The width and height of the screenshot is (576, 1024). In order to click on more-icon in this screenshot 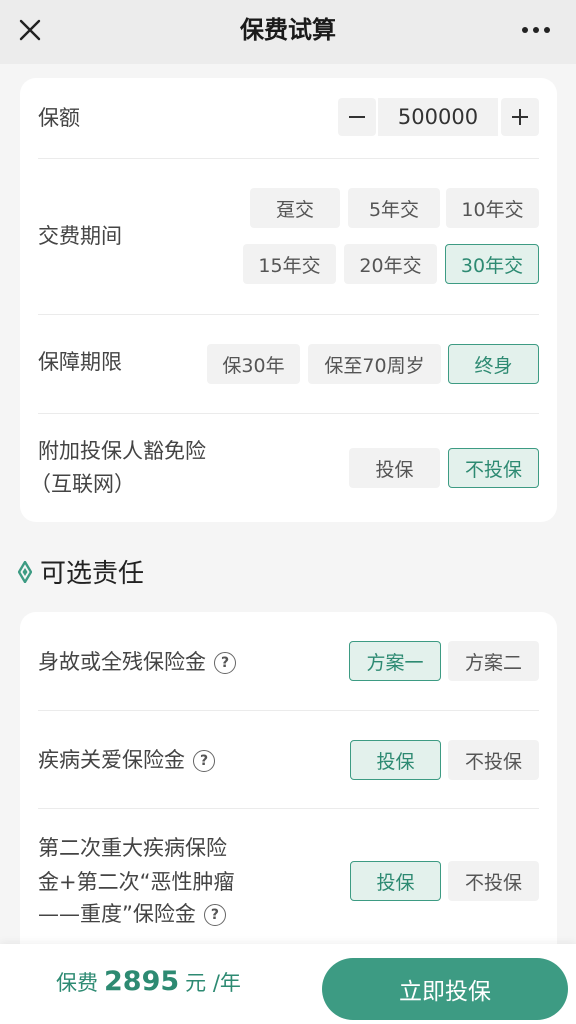, I will do `click(536, 30)`.